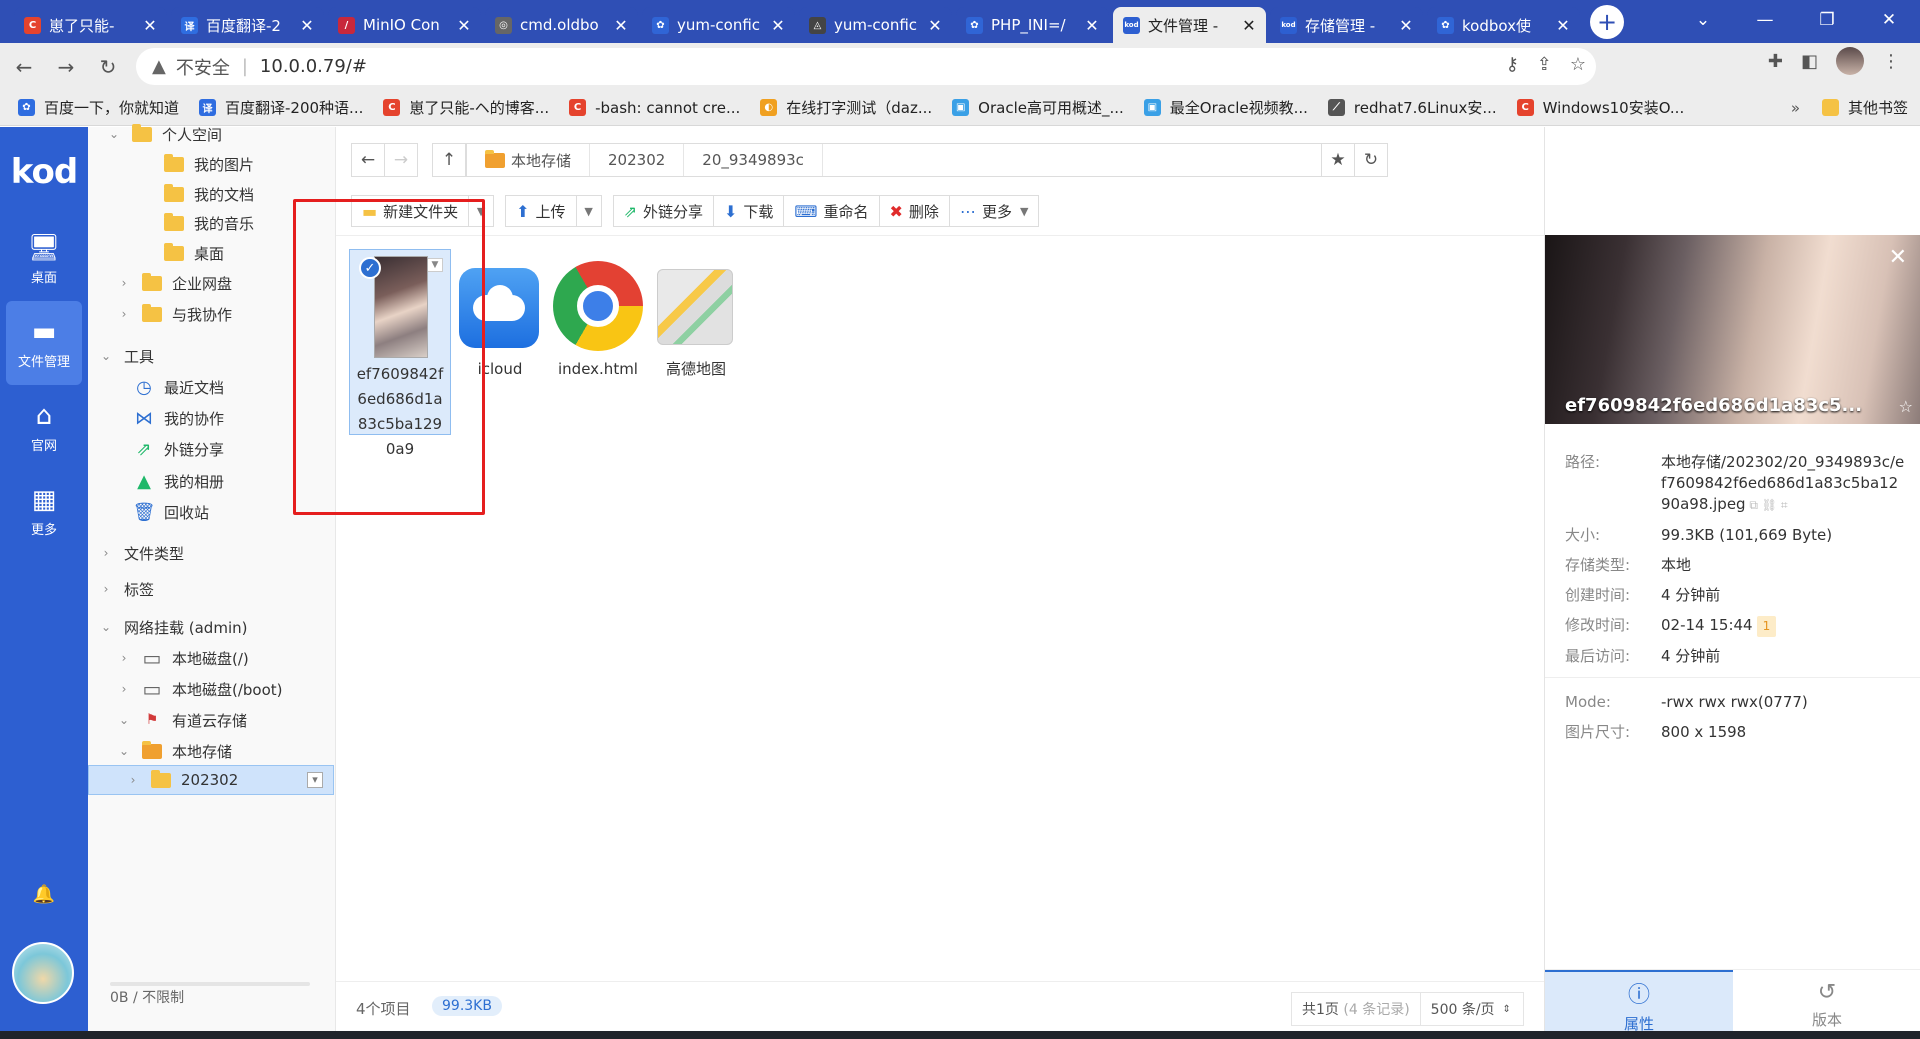 This screenshot has height=1039, width=1920. I want to click on download-button: ⬇ 下载, so click(748, 211).